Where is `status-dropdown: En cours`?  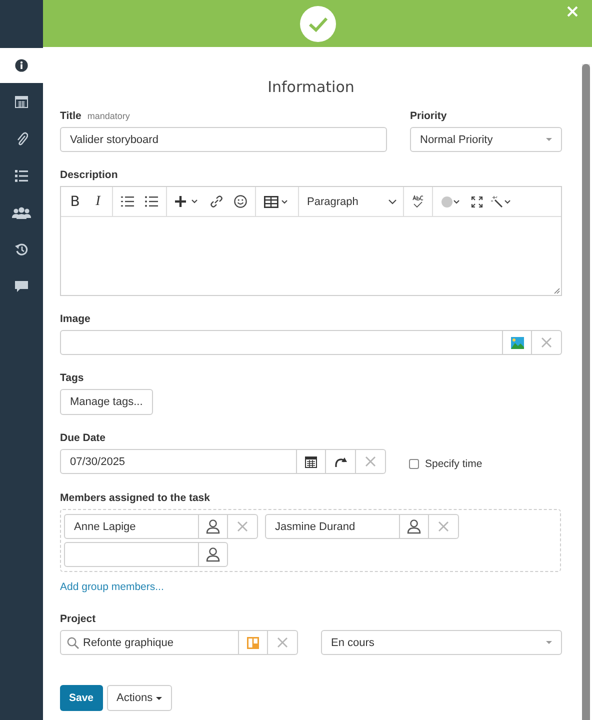 status-dropdown: En cours is located at coordinates (441, 642).